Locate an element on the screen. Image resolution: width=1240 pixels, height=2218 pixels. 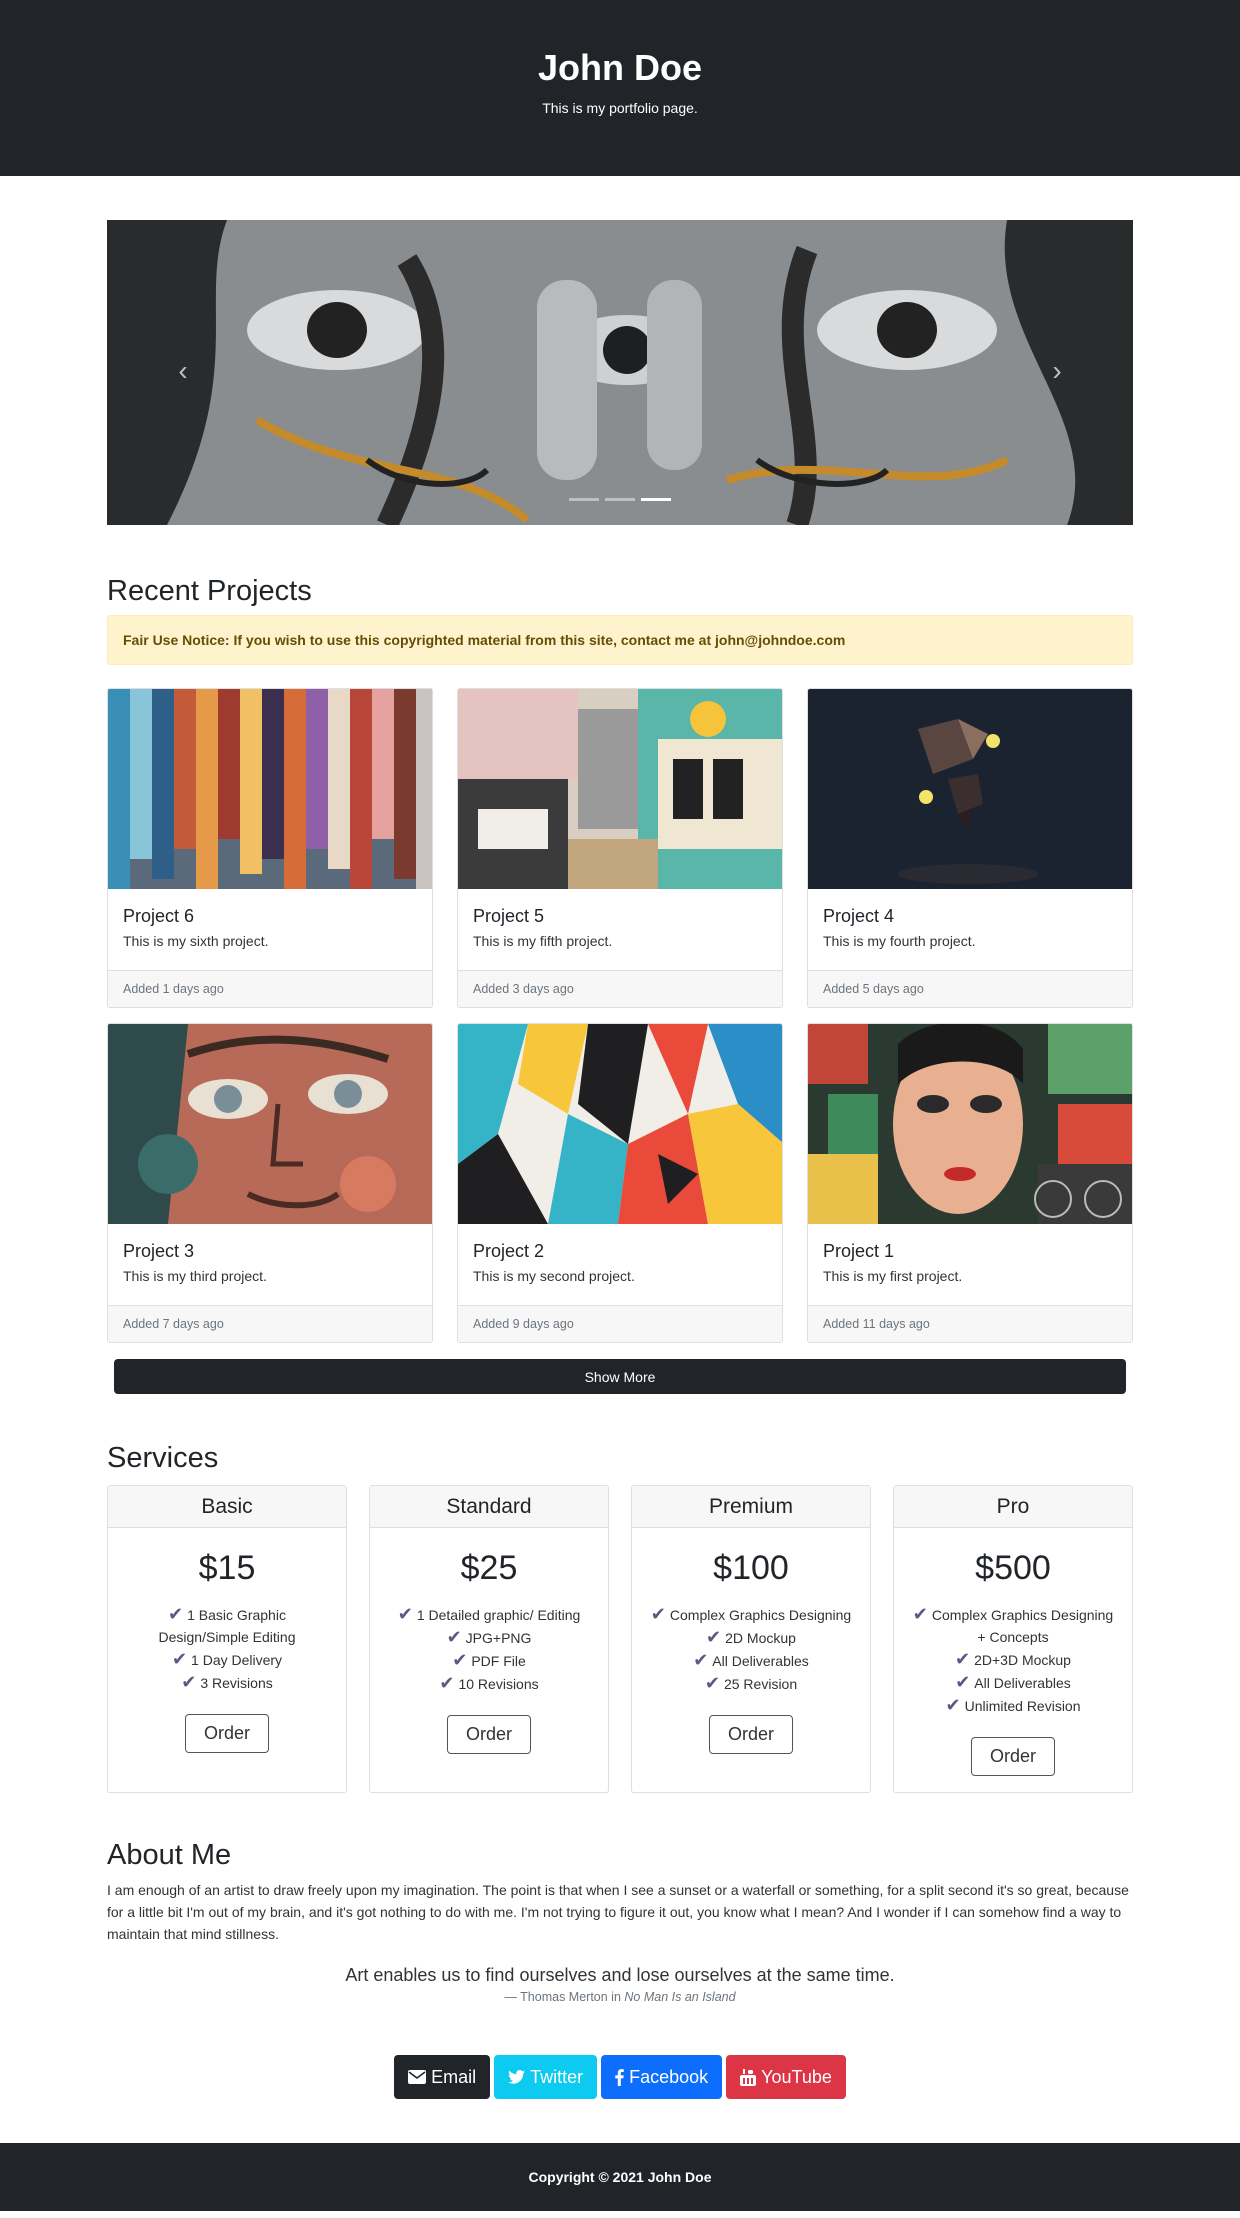
feature-item: ✔ 3 Revisions is located at coordinates (227, 1682).